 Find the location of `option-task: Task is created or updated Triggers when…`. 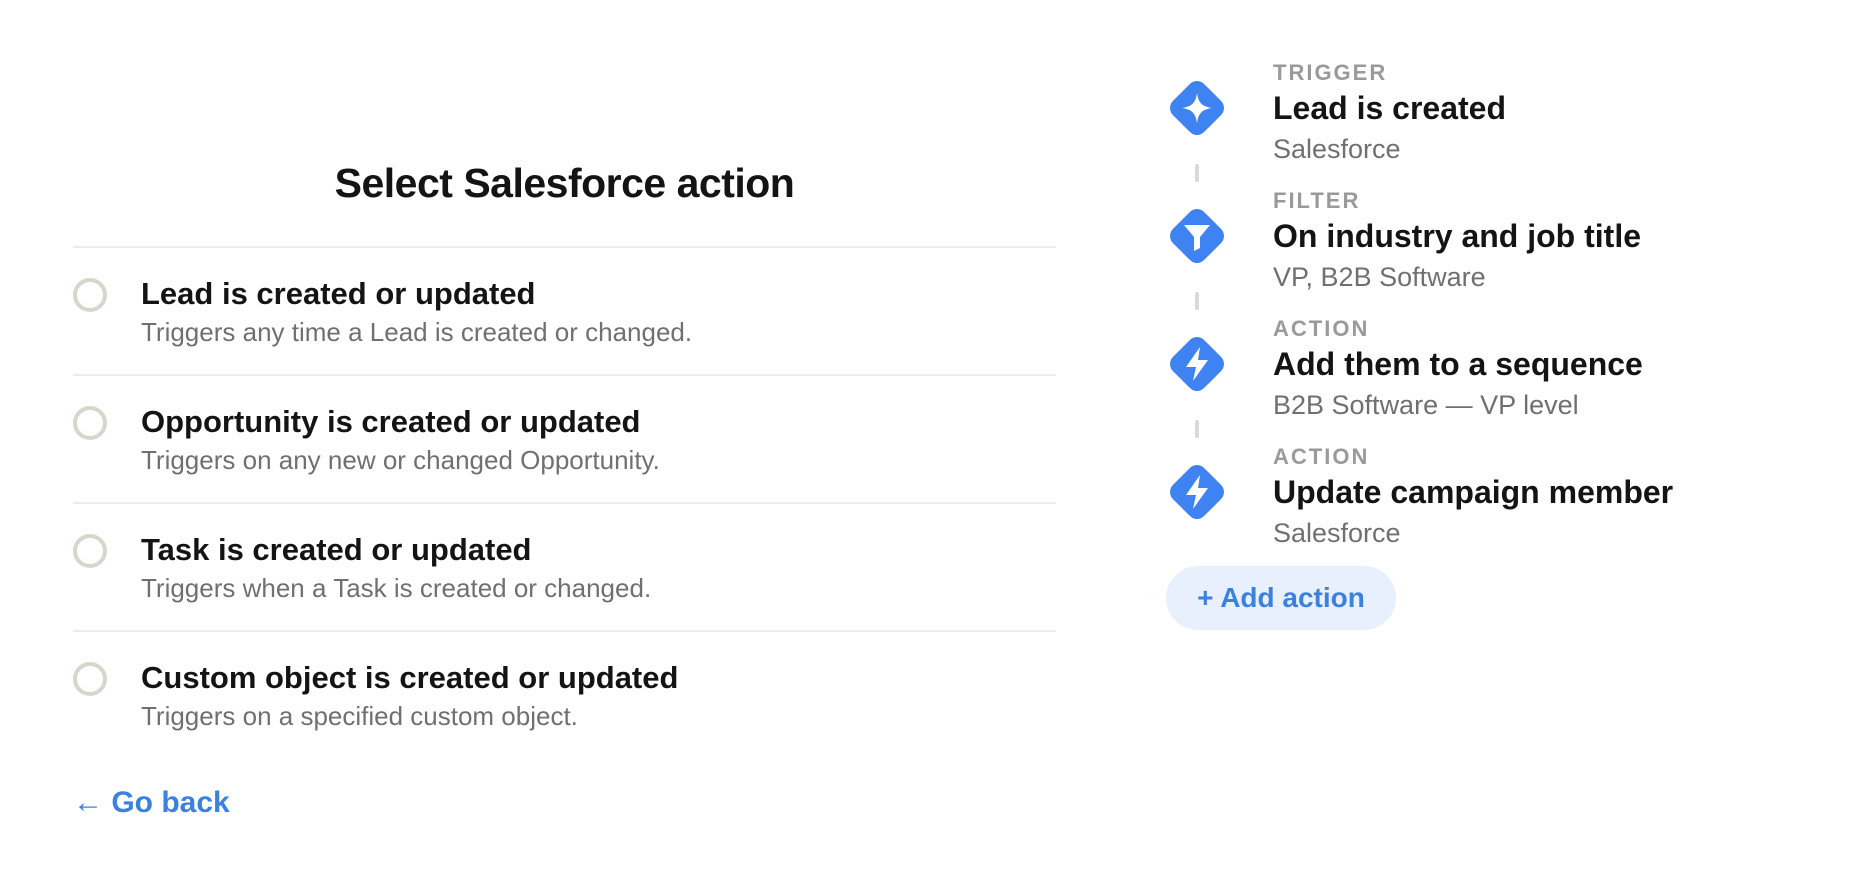

option-task: Task is created or updated Triggers when… is located at coordinates (564, 568).